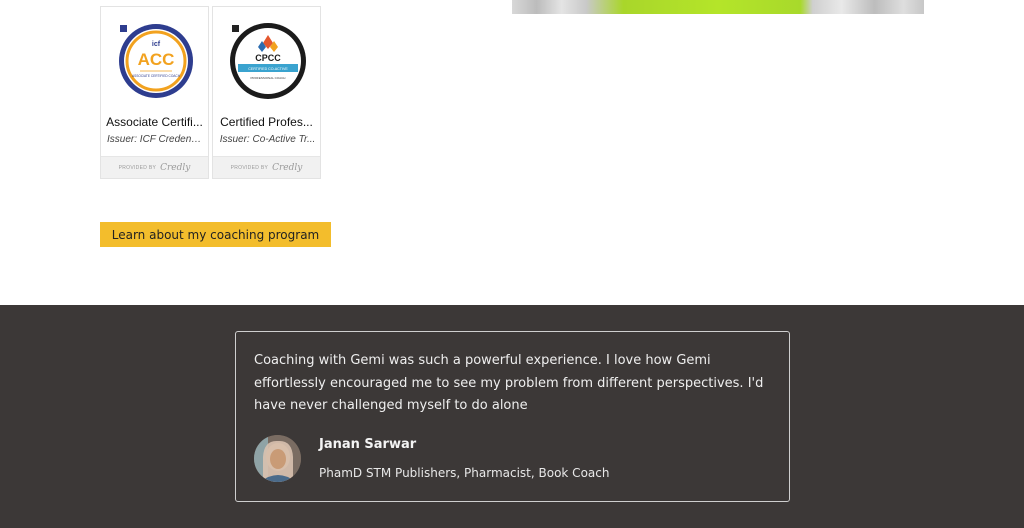 This screenshot has height=528, width=1024. Describe the element at coordinates (391, 405) in the screenshot. I see `quote-line: have never challenged myself to do alone` at that location.